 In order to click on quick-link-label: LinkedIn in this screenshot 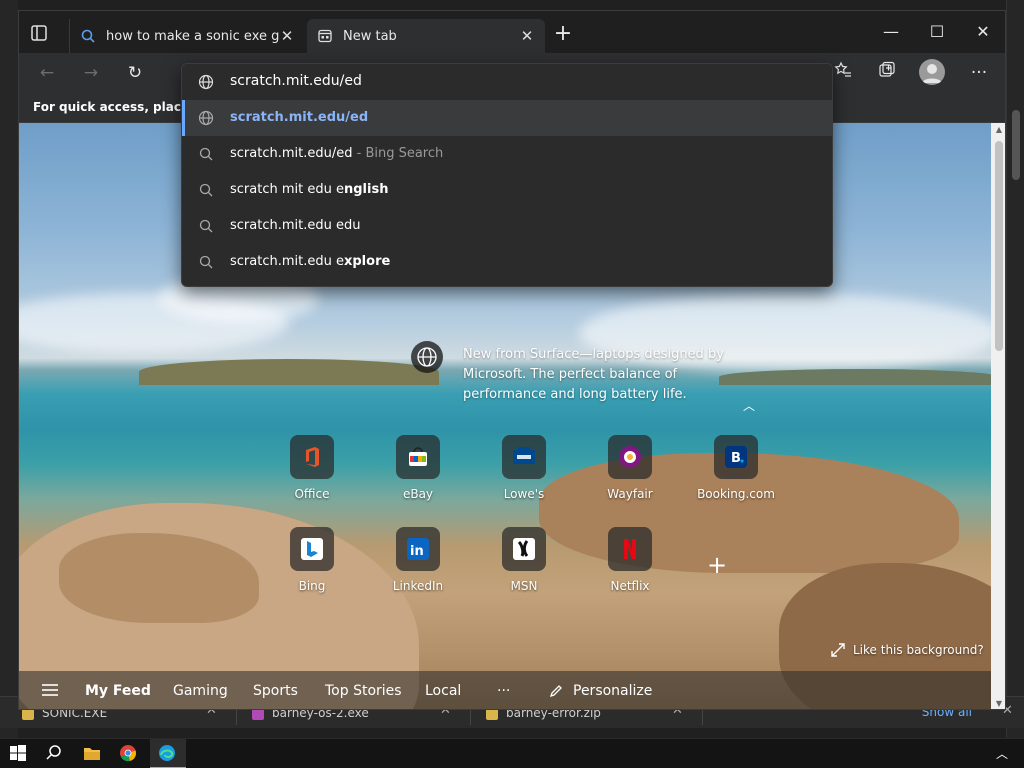, I will do `click(418, 586)`.